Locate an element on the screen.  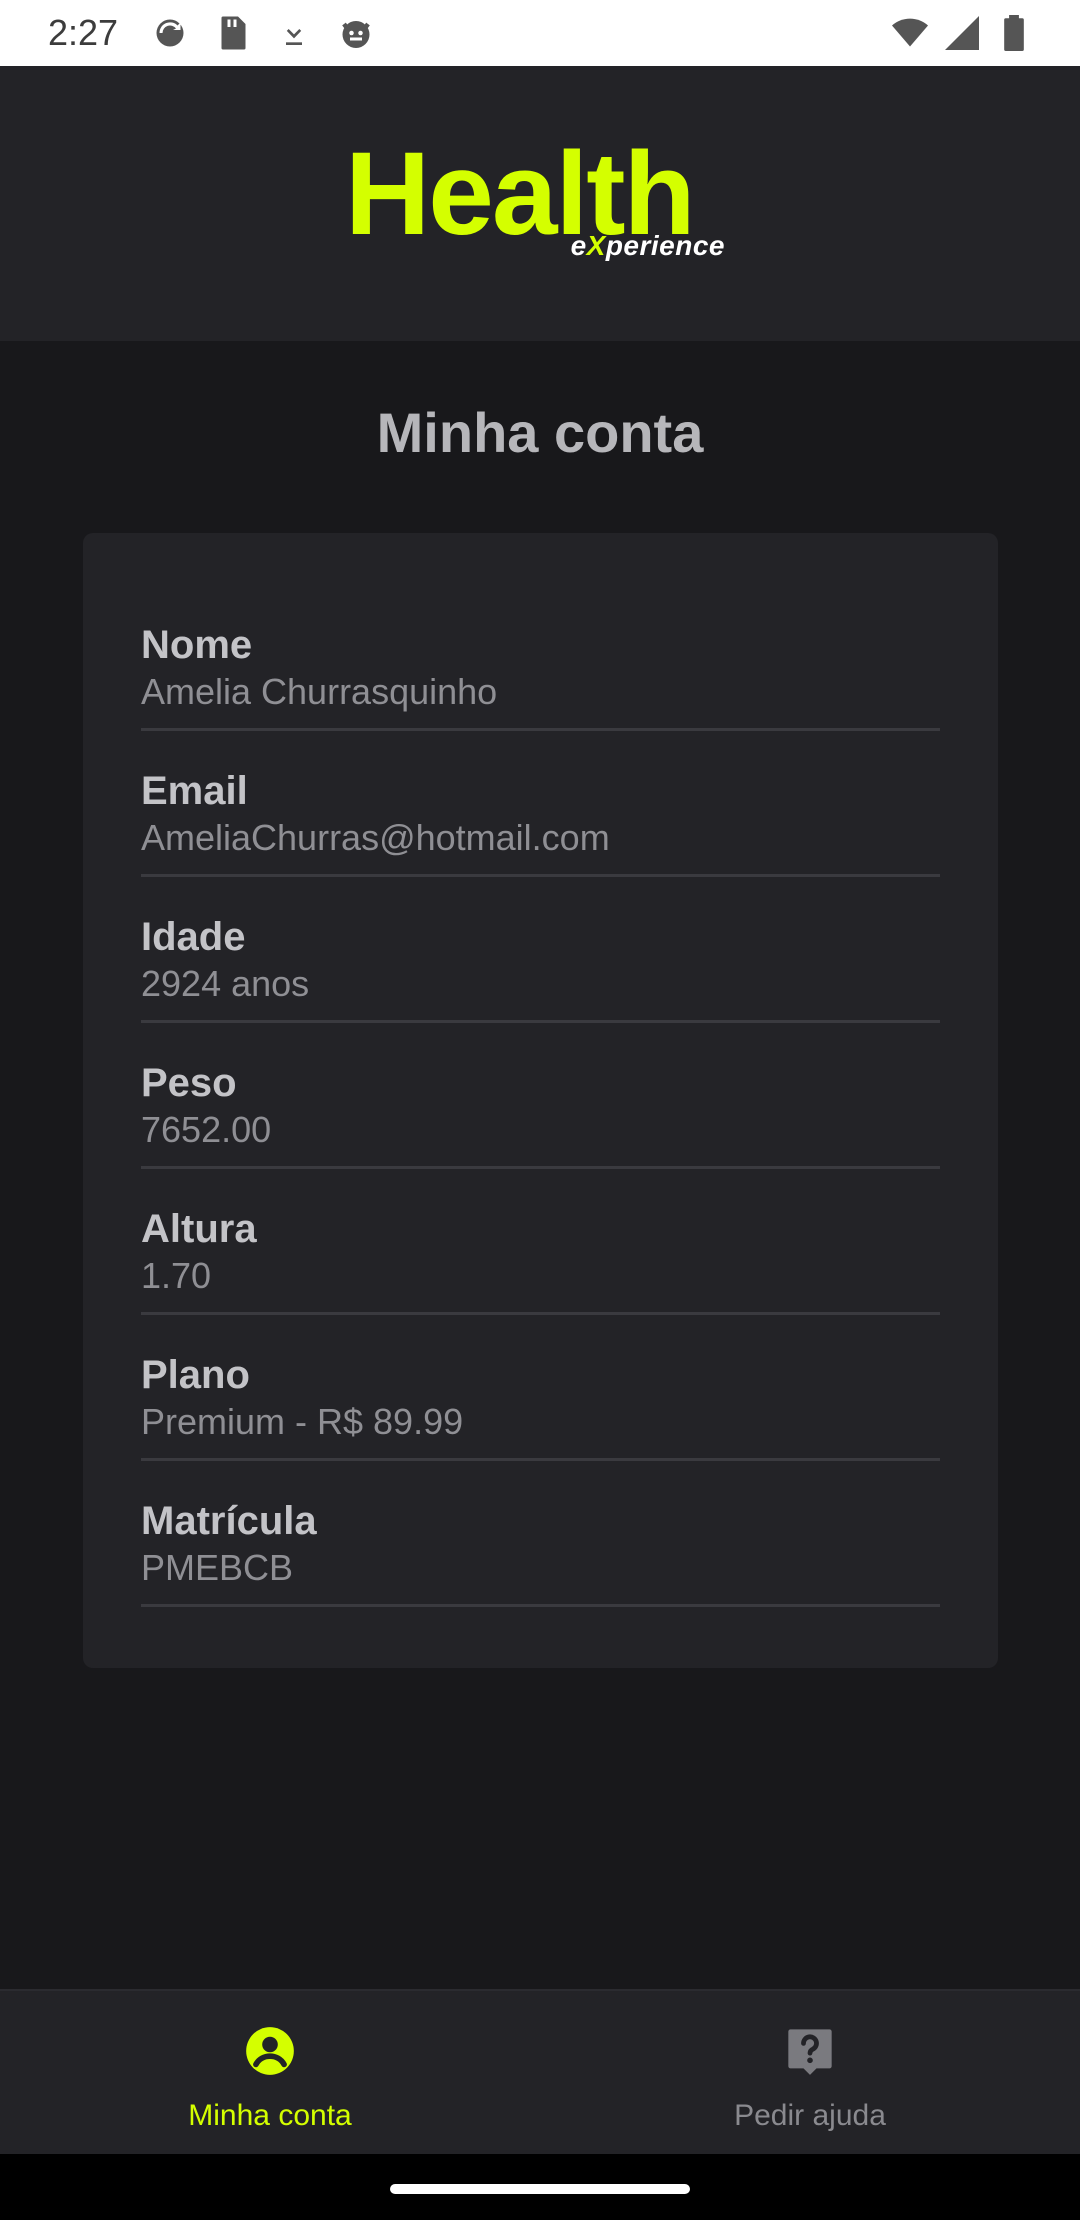
status-icons-right is located at coordinates (962, 33).